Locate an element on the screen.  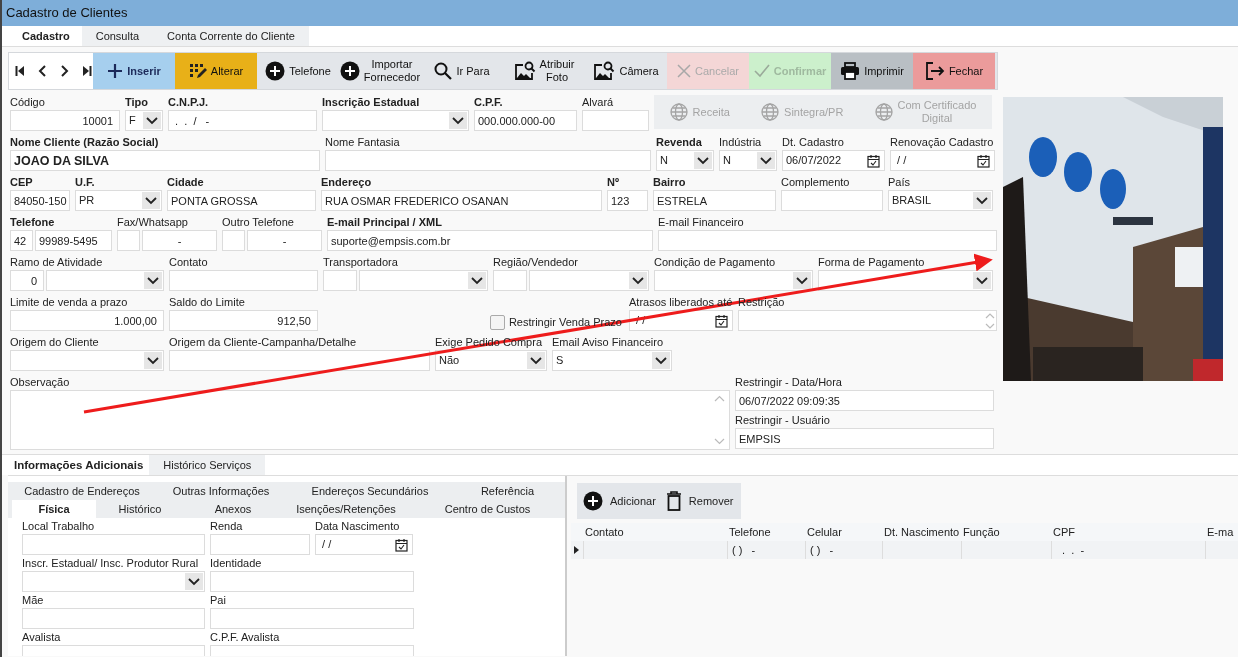
toolbar-button: Imprimir is located at coordinates (872, 71).